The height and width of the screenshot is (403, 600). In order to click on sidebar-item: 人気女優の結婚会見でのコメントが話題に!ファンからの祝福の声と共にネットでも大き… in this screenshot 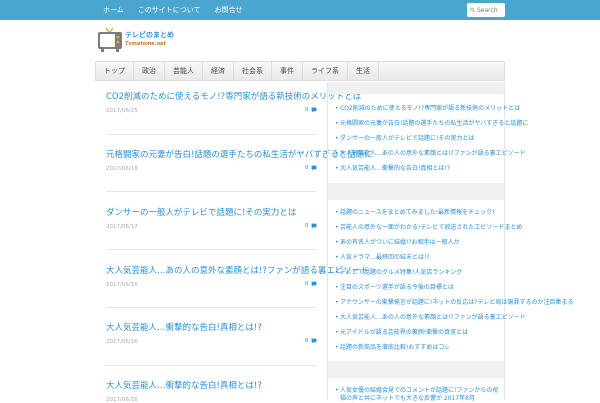, I will do `click(417, 395)`.